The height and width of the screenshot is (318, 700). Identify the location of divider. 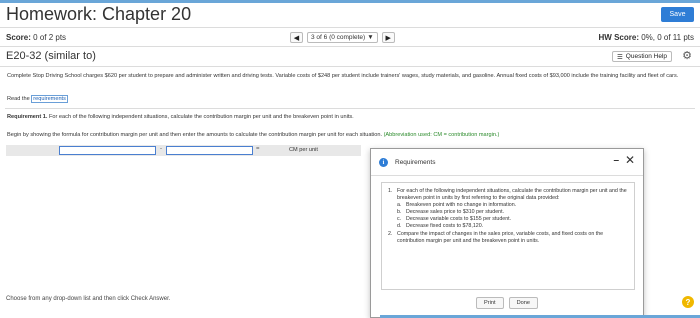
(350, 108).